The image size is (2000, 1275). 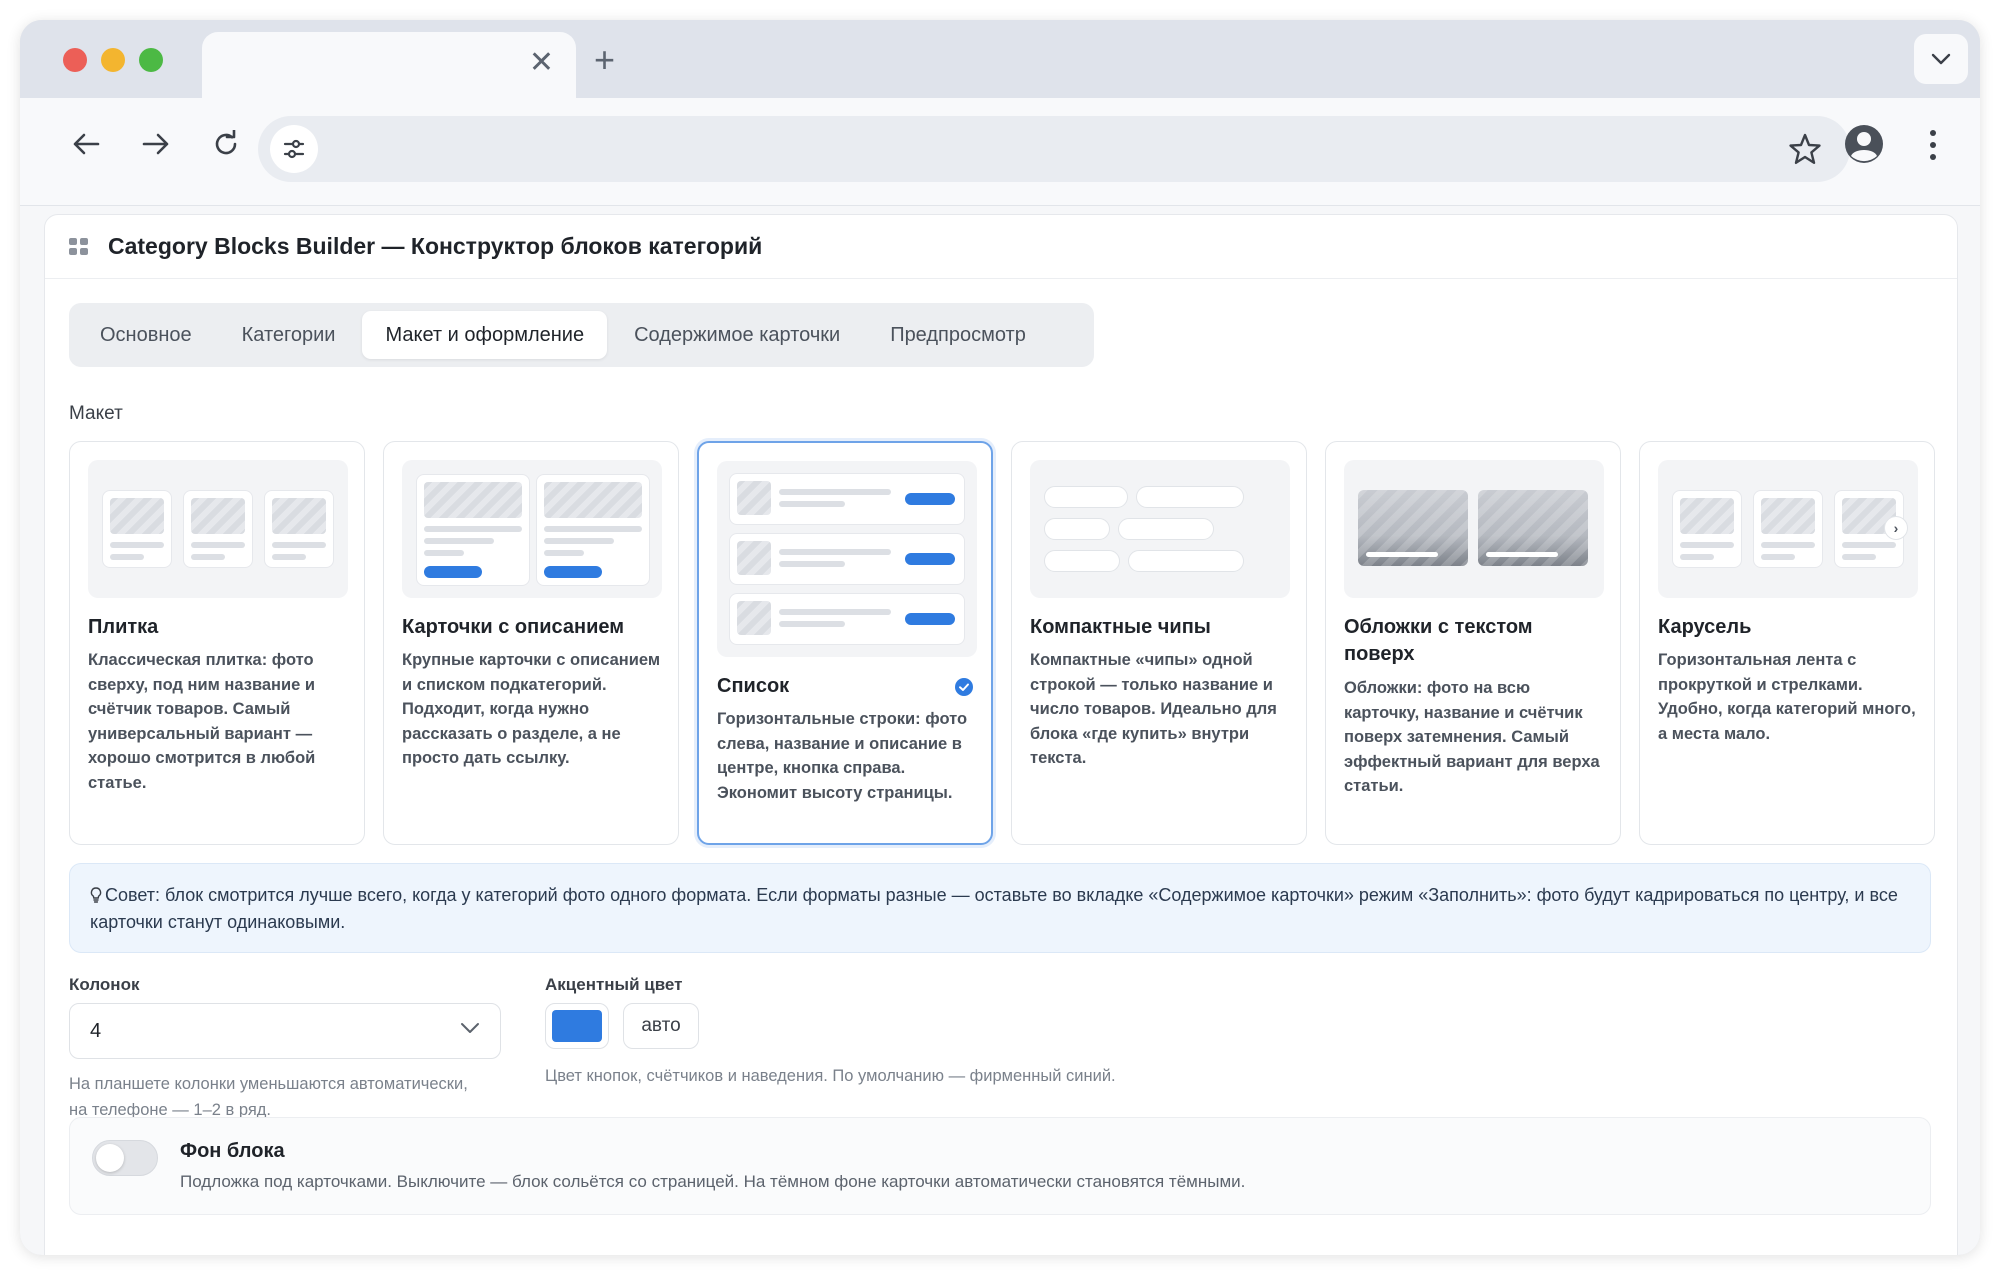 I want to click on accent-color-picker, so click(x=577, y=1026).